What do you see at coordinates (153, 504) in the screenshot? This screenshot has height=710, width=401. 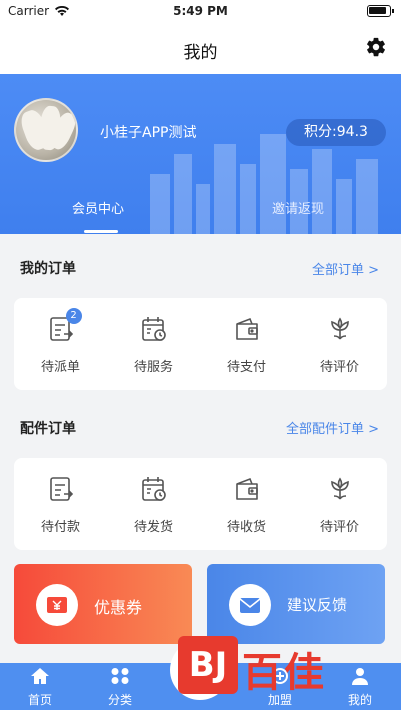 I see `parts-pending-shipment: 待发货` at bounding box center [153, 504].